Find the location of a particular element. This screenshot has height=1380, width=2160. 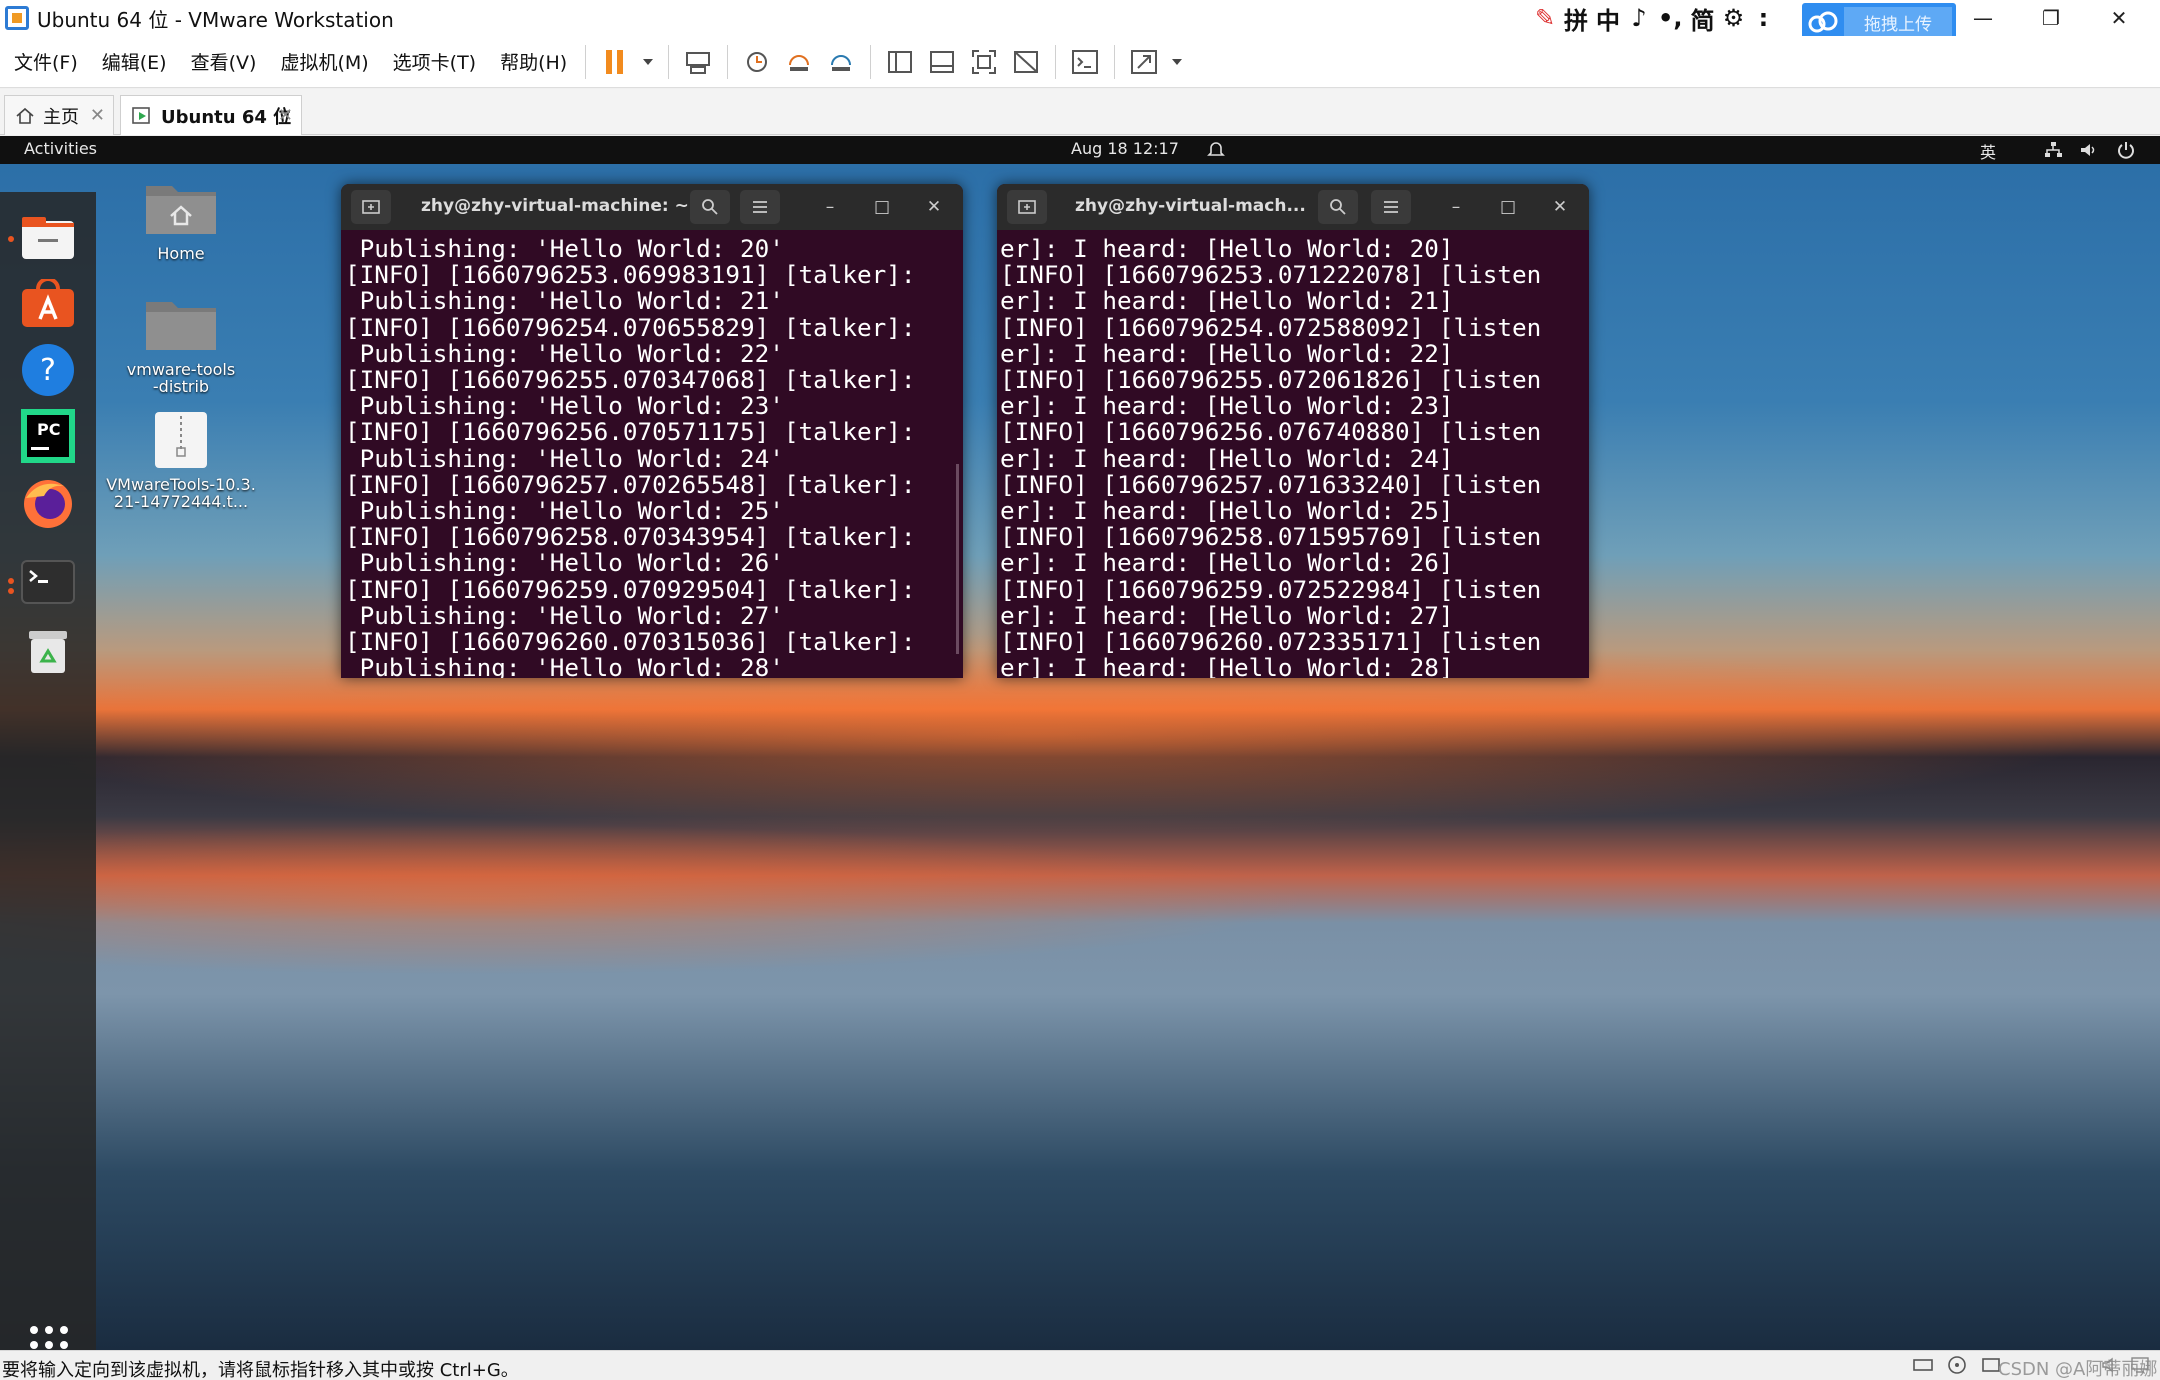

menu-toolbar: 文件(F) 编辑(E) 查看(V) 虚拟机(M) 选项卡(T) 帮助(H) is located at coordinates (1080, 62).